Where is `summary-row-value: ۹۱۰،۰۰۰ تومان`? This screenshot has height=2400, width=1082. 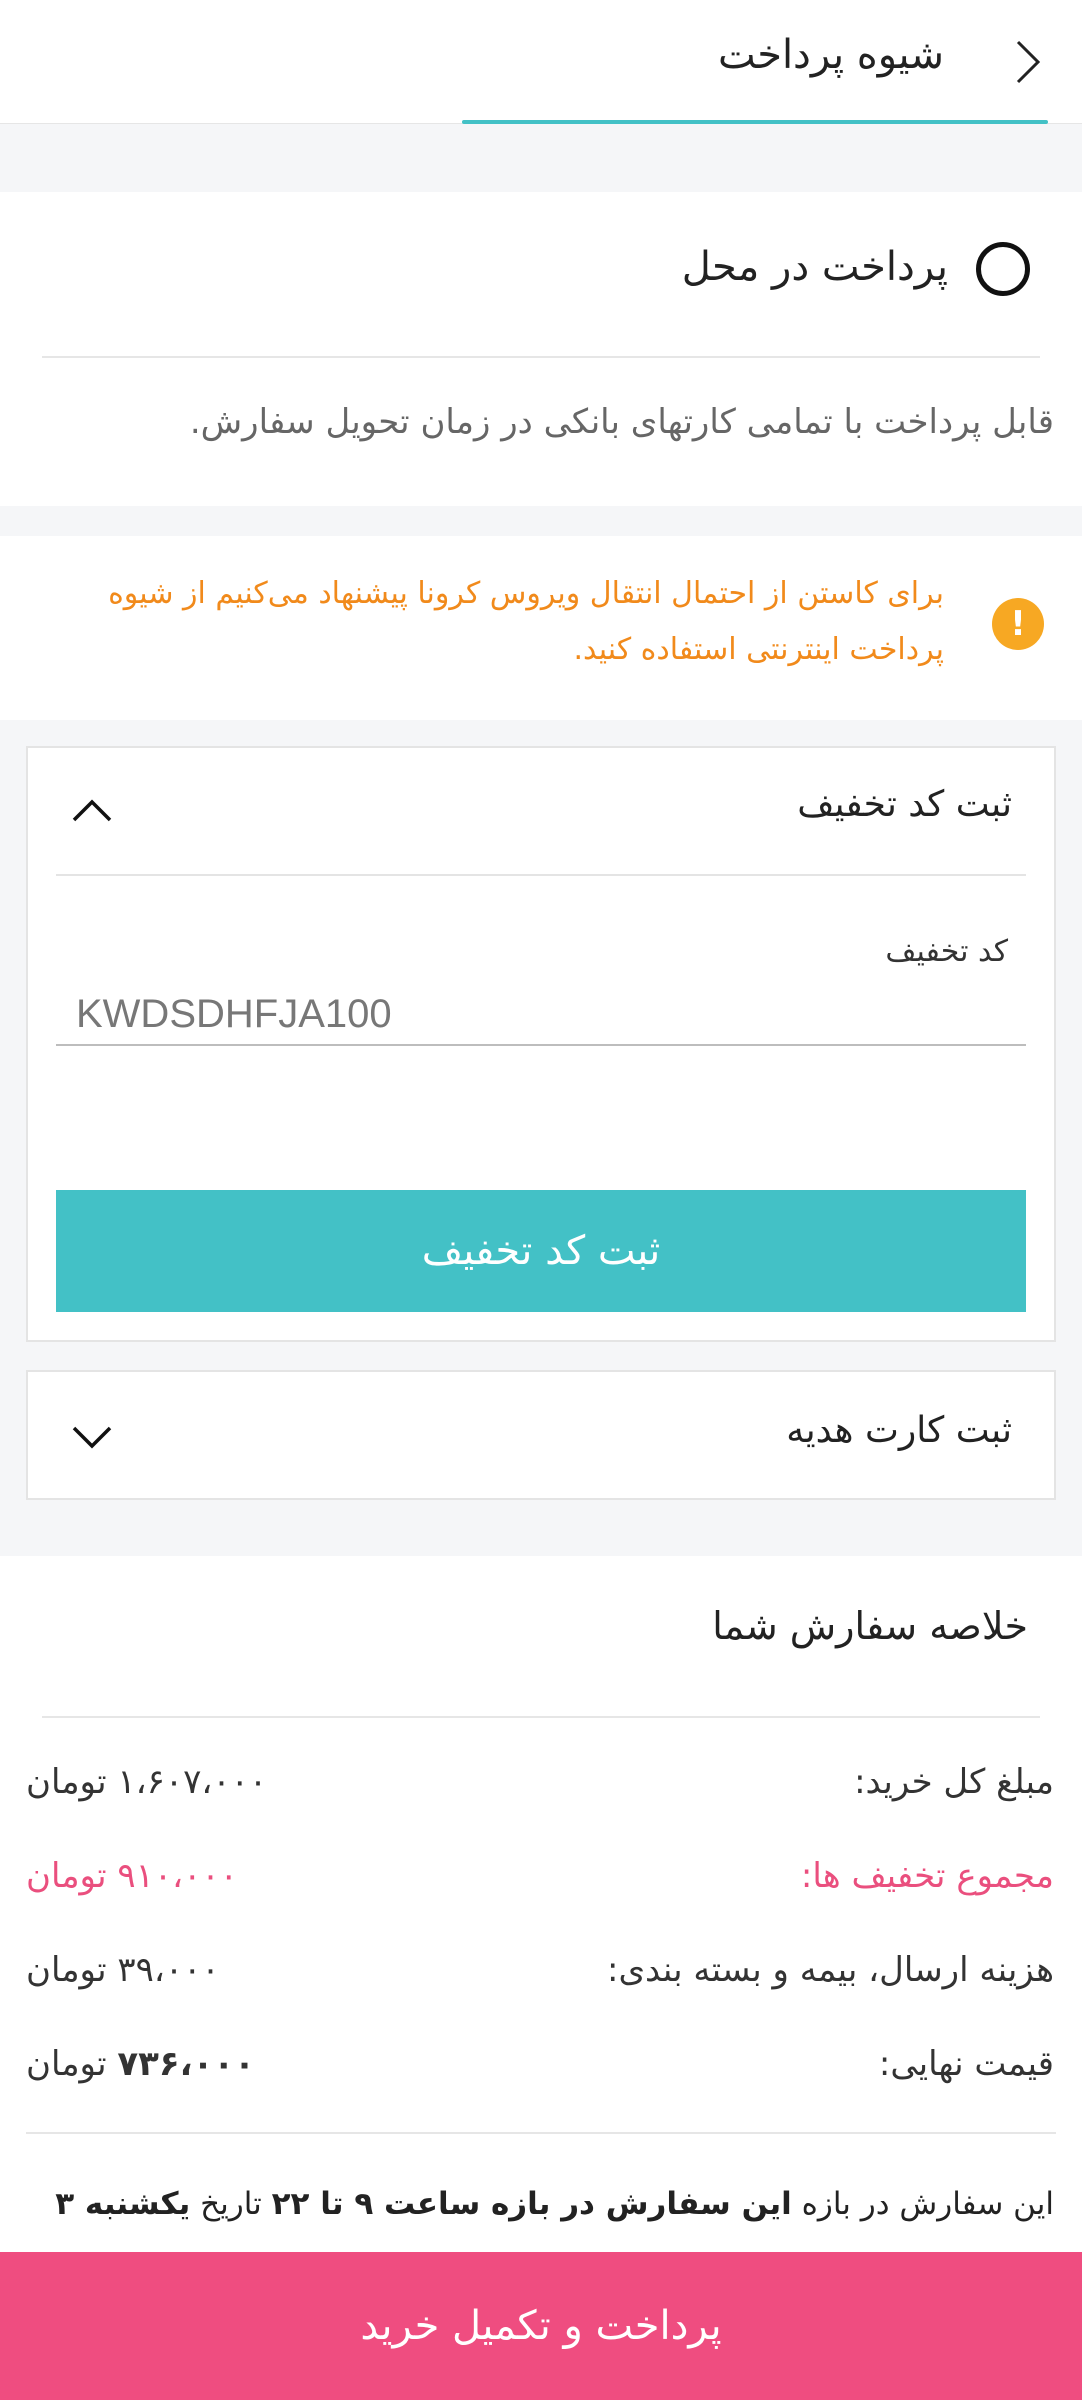 summary-row-value: ۹۱۰،۰۰۰ تومان is located at coordinates (132, 1876).